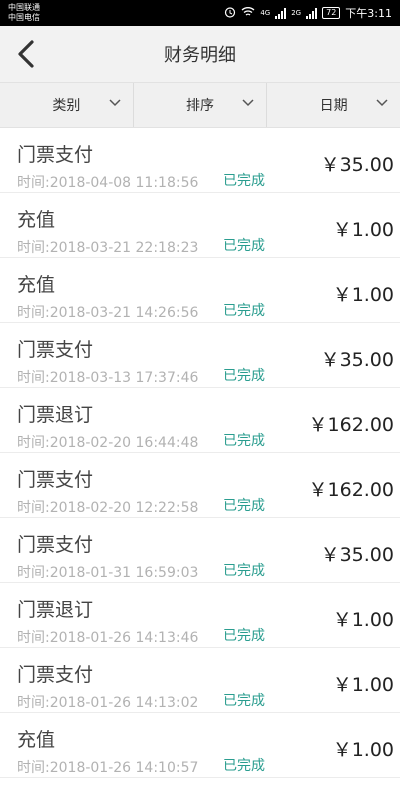 The height and width of the screenshot is (800, 400). Describe the element at coordinates (24, 17) in the screenshot. I see `carrier-2: 中国电信` at that location.